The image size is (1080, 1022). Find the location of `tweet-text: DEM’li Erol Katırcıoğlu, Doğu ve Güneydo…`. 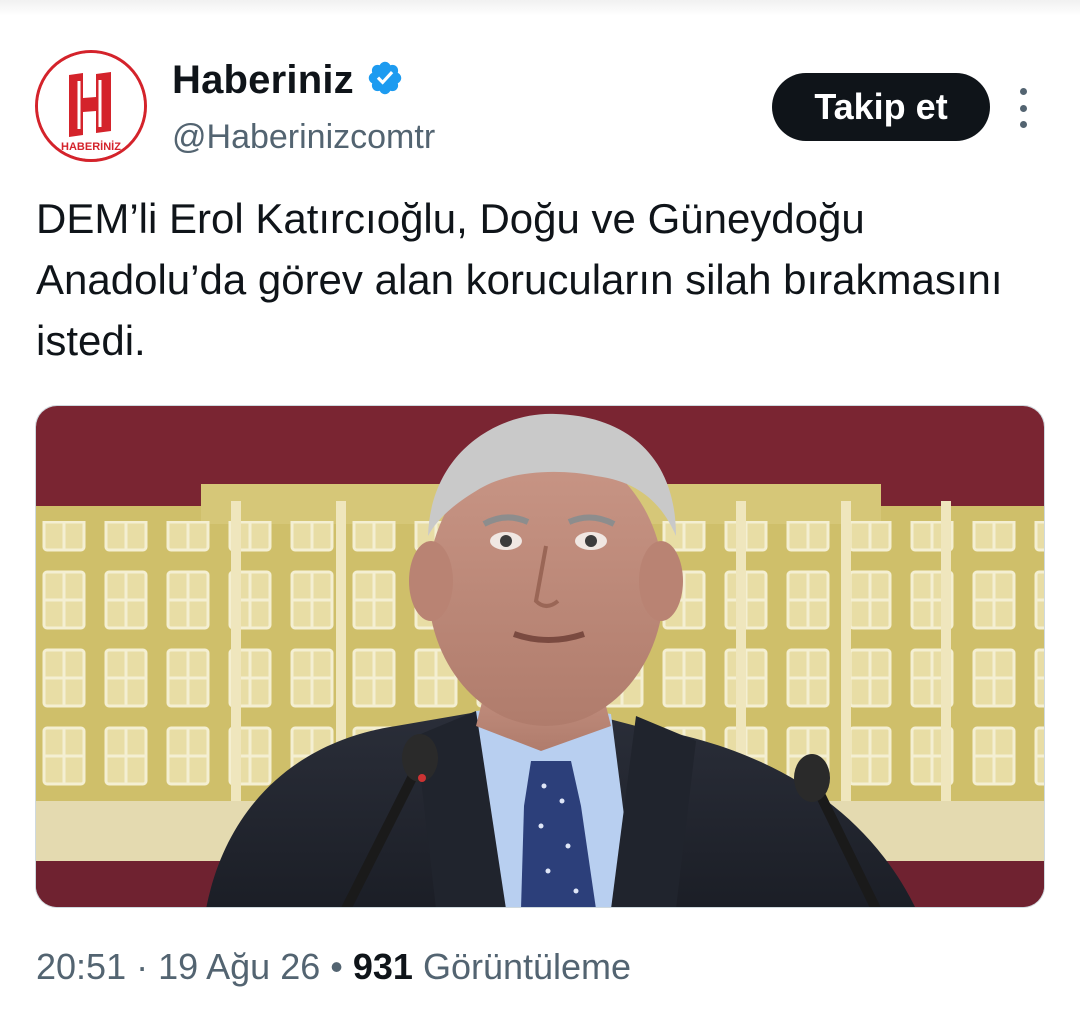

tweet-text: DEM’li Erol Katırcıoğlu, Doğu ve Güneydo… is located at coordinates (519, 279).